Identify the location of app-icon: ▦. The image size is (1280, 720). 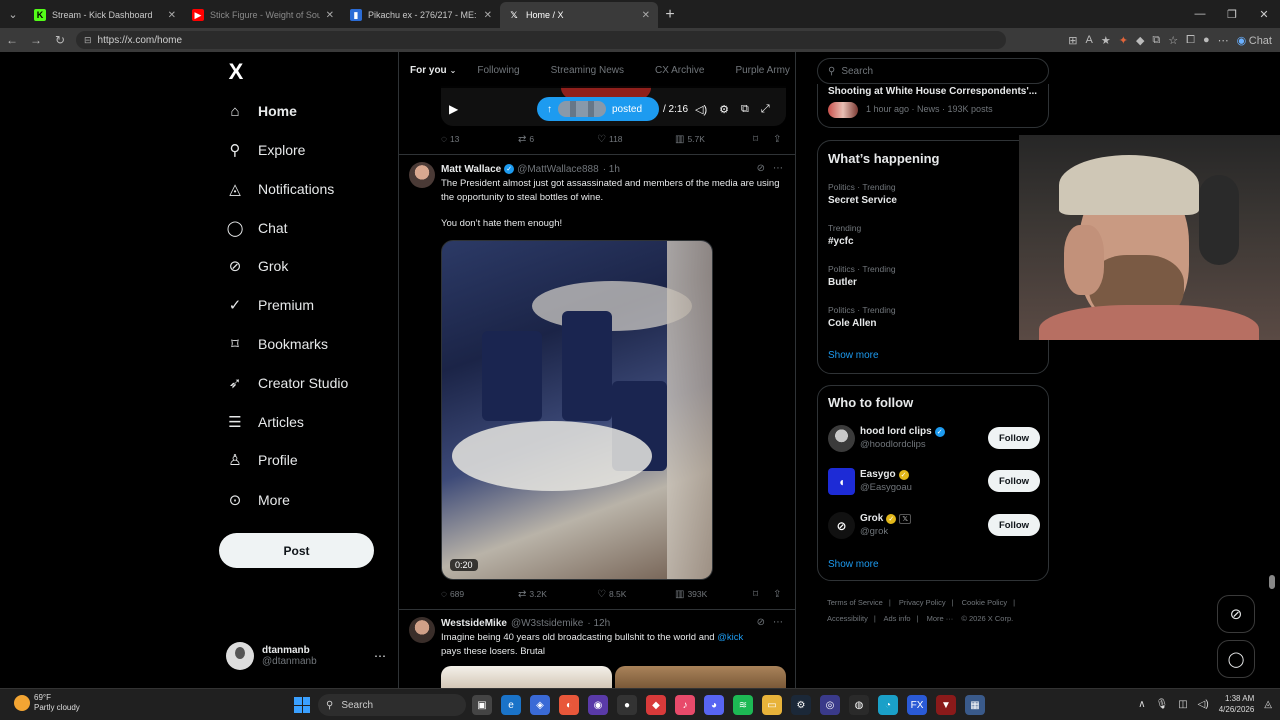
(975, 705).